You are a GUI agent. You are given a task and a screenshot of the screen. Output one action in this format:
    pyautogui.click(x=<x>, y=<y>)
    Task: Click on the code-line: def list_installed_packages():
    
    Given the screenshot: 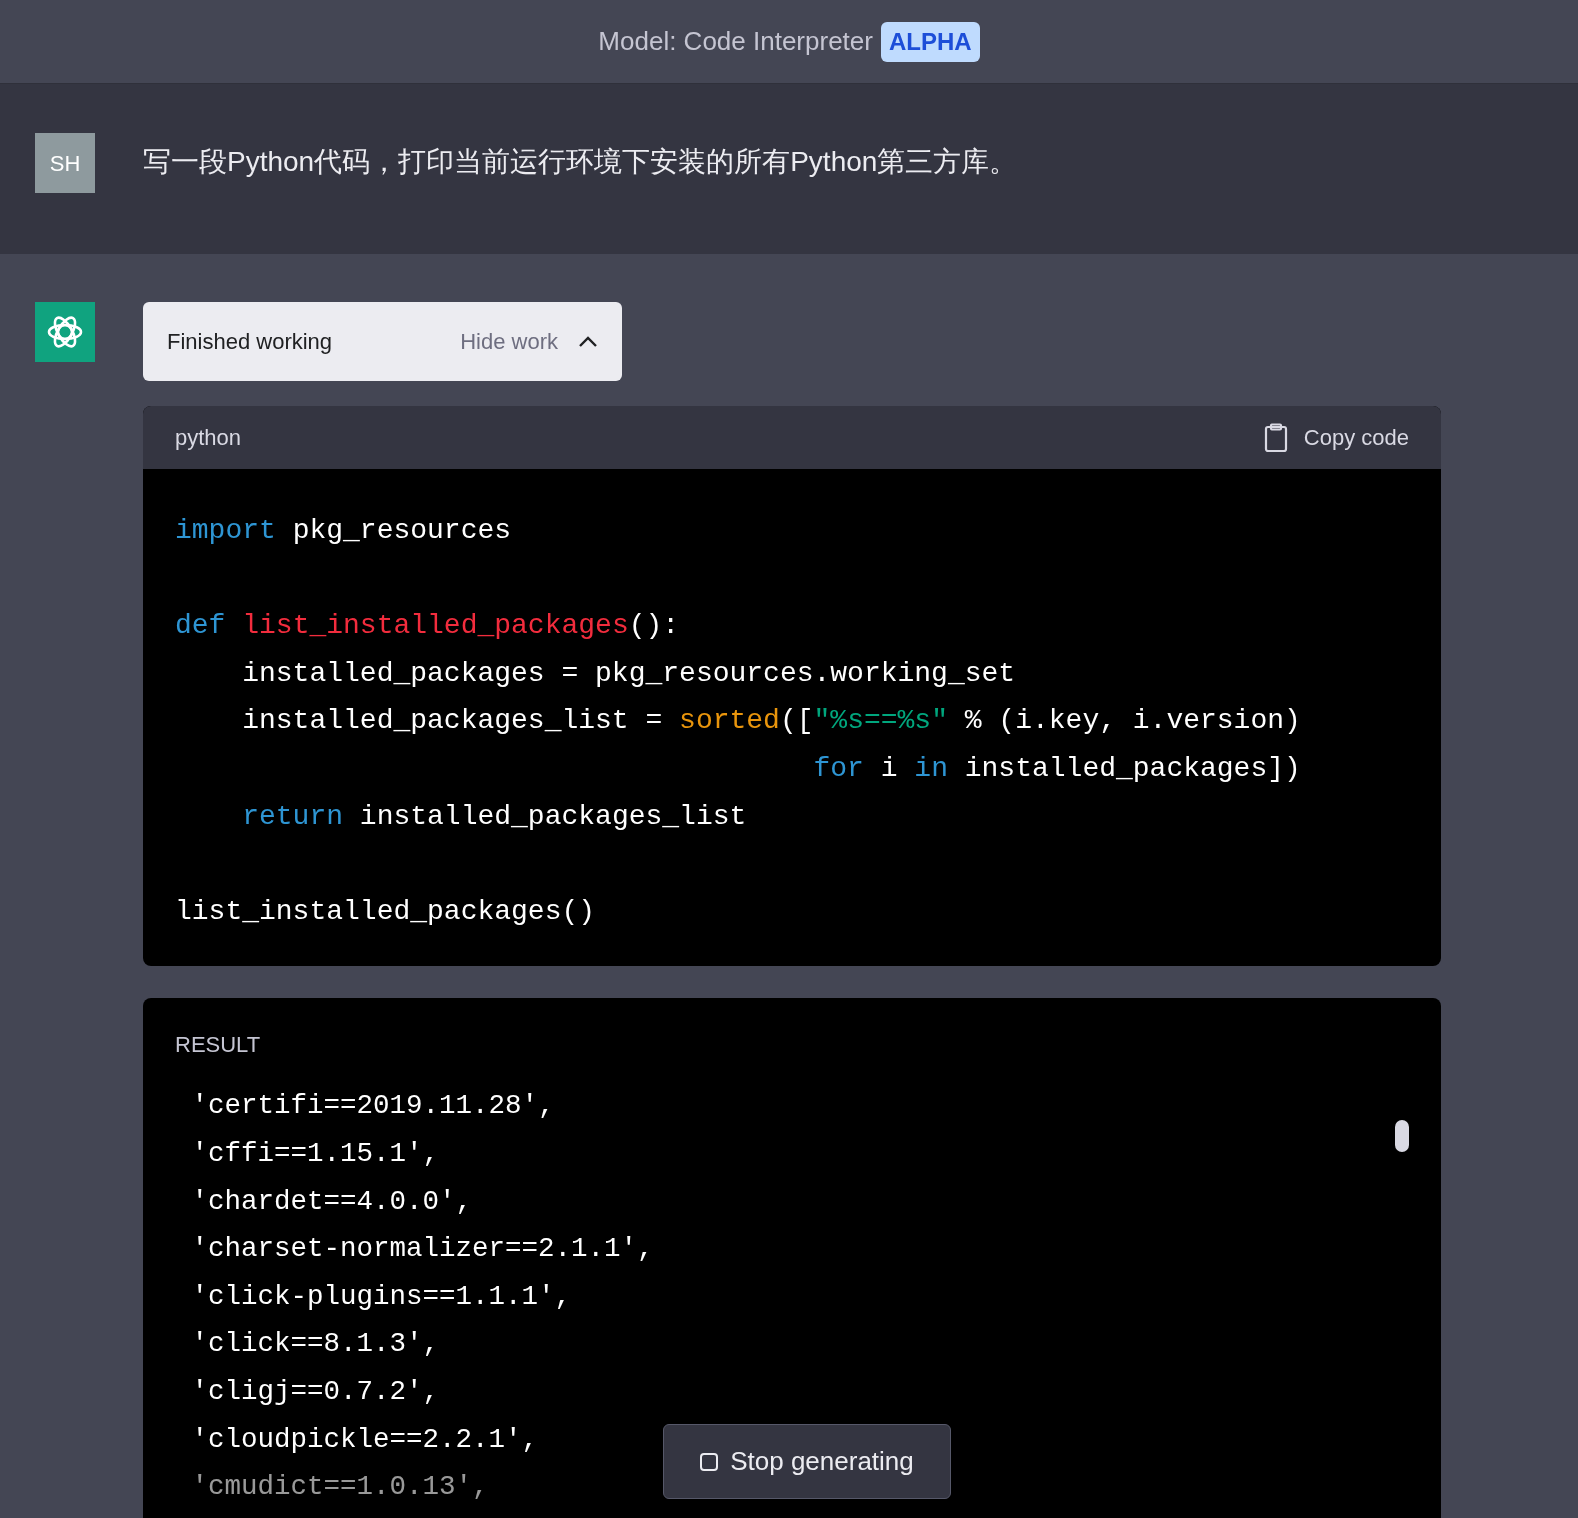 What is the action you would take?
    pyautogui.click(x=427, y=626)
    